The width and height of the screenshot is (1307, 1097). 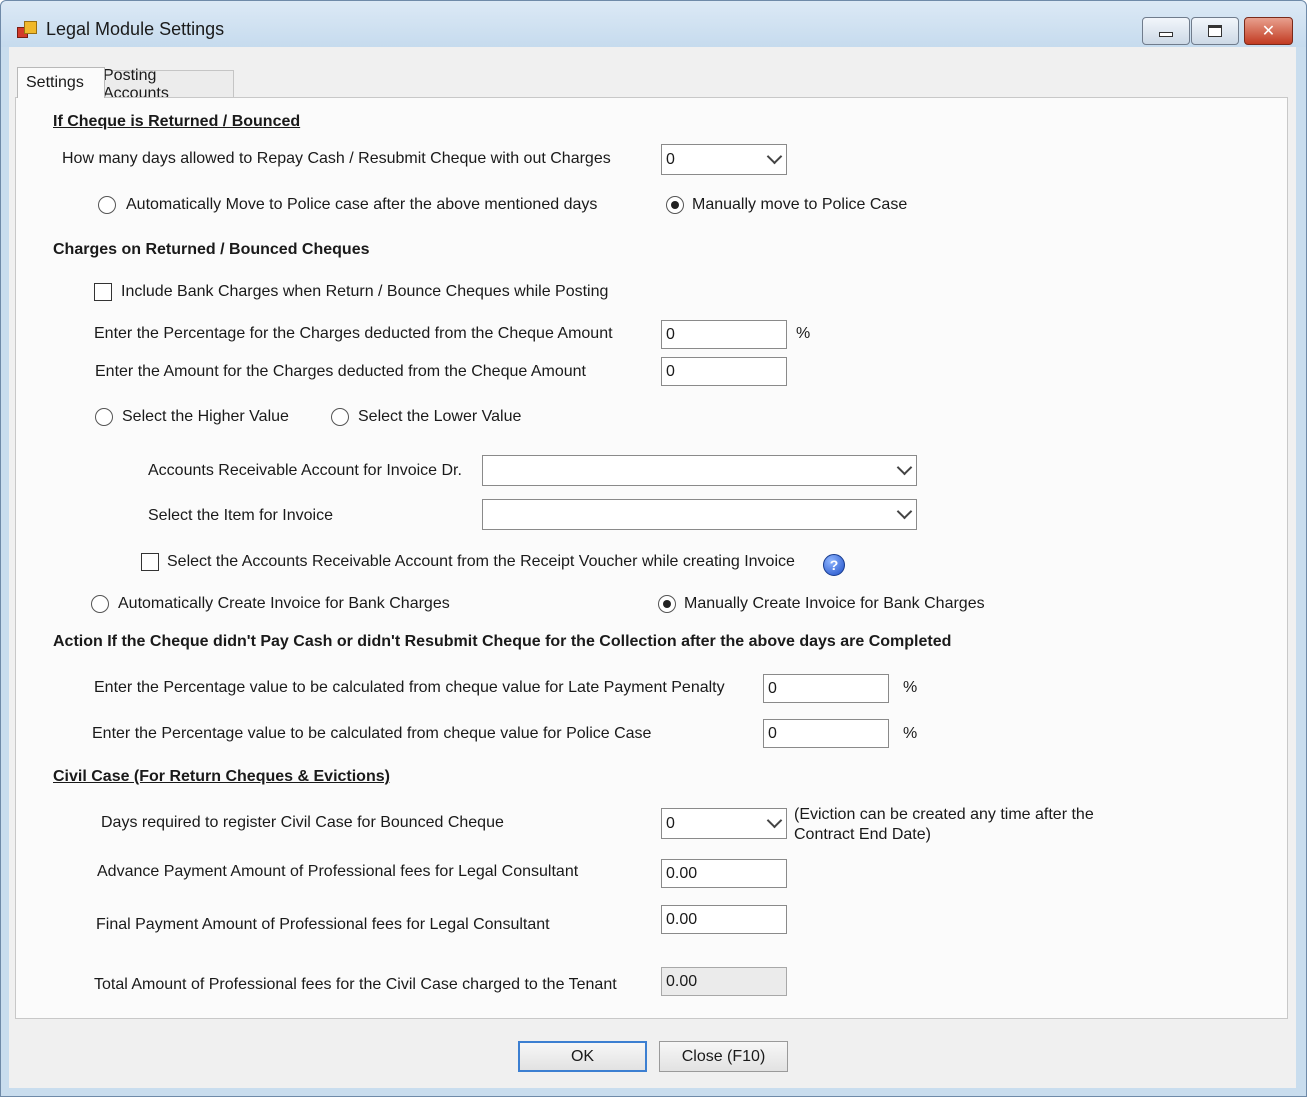 What do you see at coordinates (675, 205) in the screenshot?
I see `manual-move-police-radio` at bounding box center [675, 205].